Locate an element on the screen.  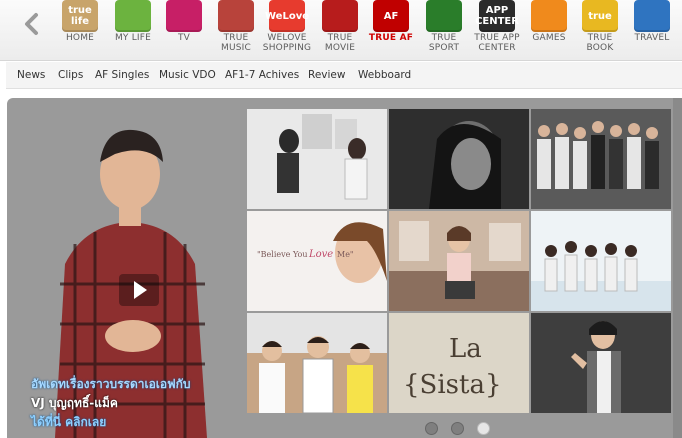
play-icon is located at coordinates (140, 290).